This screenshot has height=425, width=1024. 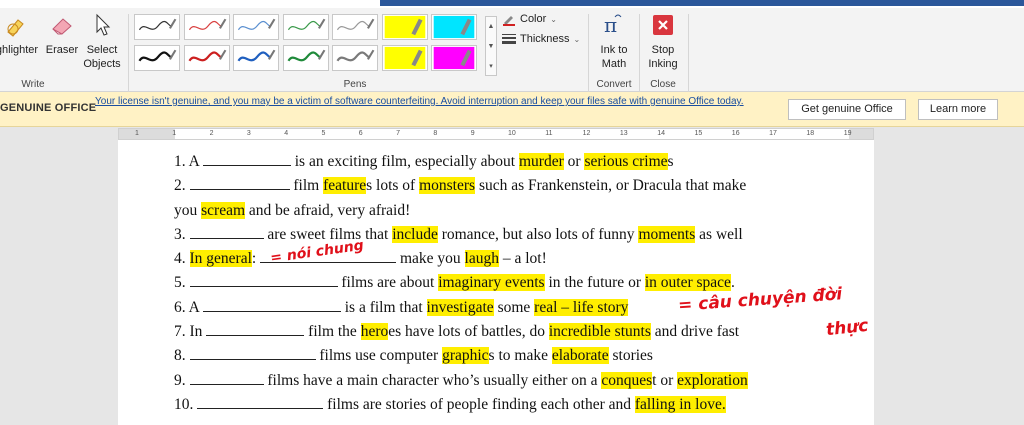 I want to click on select-label-2: Objects, so click(x=102, y=64).